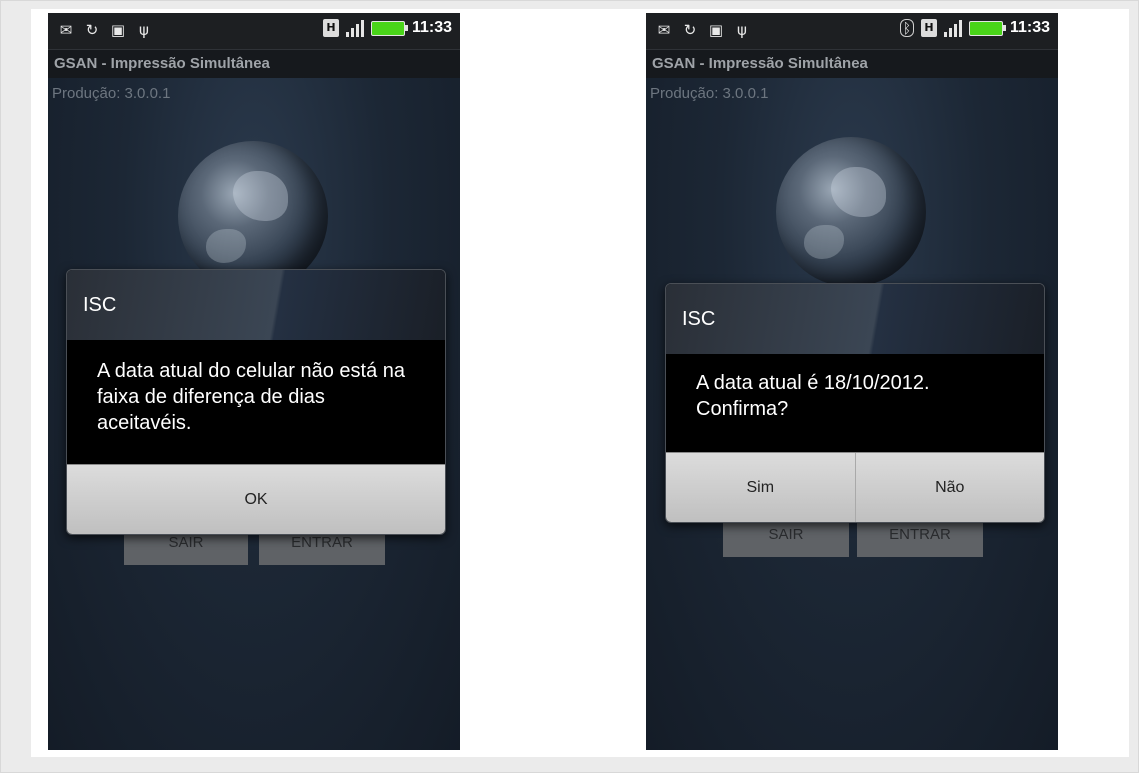  What do you see at coordinates (906, 28) in the screenshot?
I see `bluetooth-icon: ᛒ` at bounding box center [906, 28].